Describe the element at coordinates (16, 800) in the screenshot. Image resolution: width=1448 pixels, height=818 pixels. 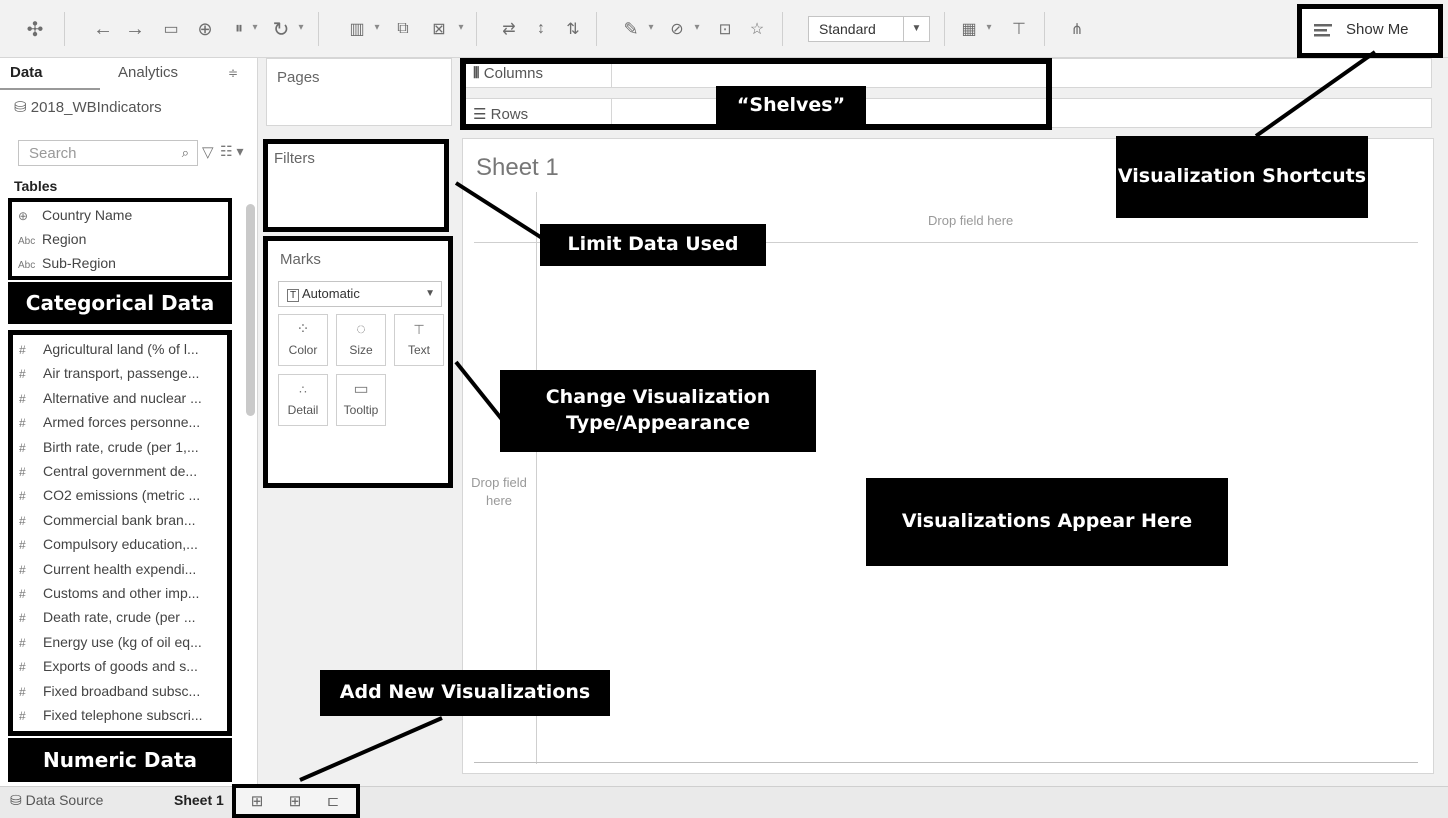
I see `database-icon: ⛁` at that location.